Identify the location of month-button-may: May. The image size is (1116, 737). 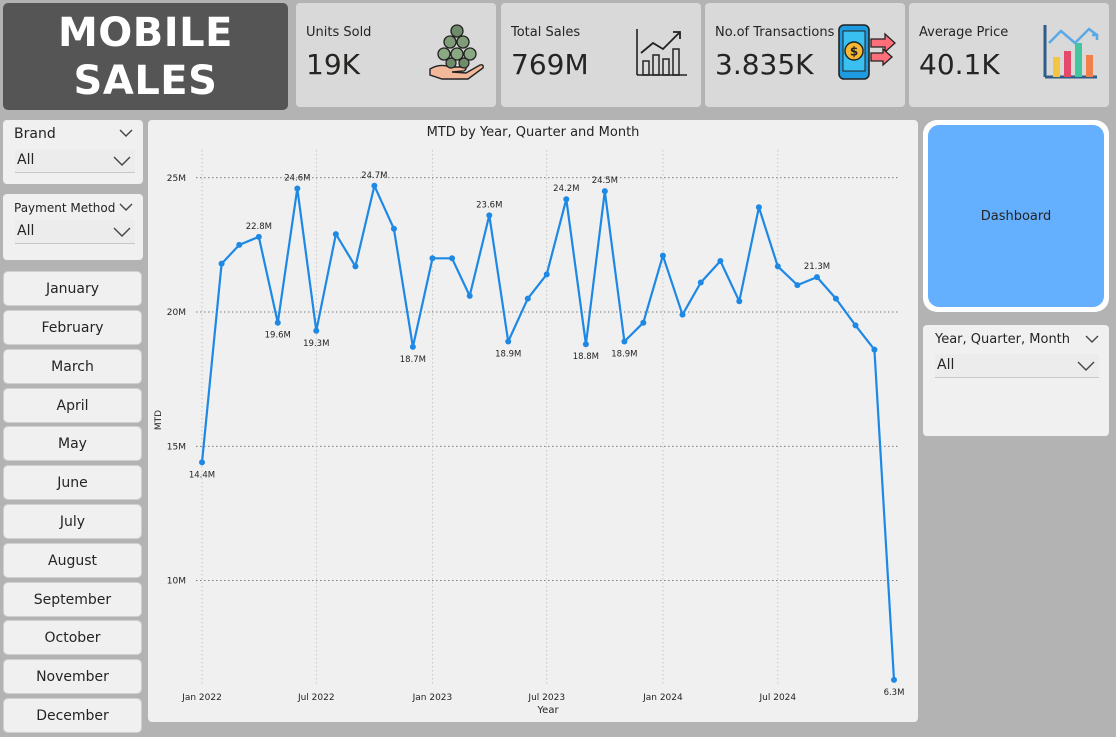
(72, 443).